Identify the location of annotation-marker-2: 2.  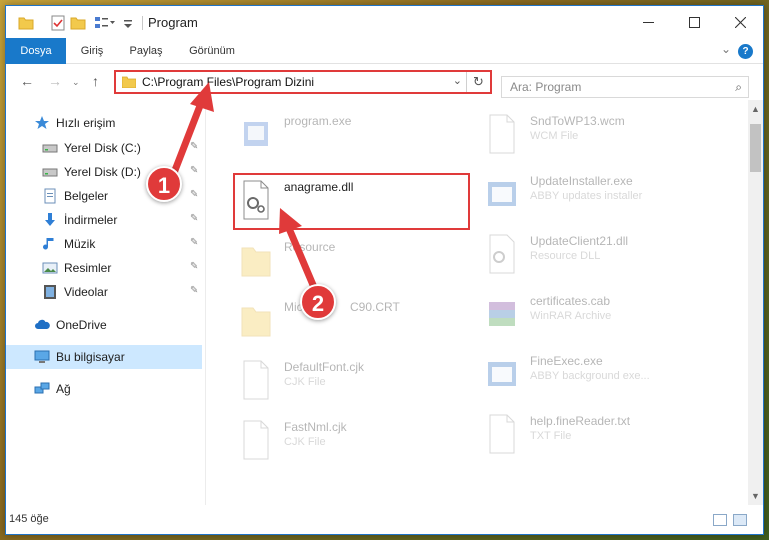
(318, 302).